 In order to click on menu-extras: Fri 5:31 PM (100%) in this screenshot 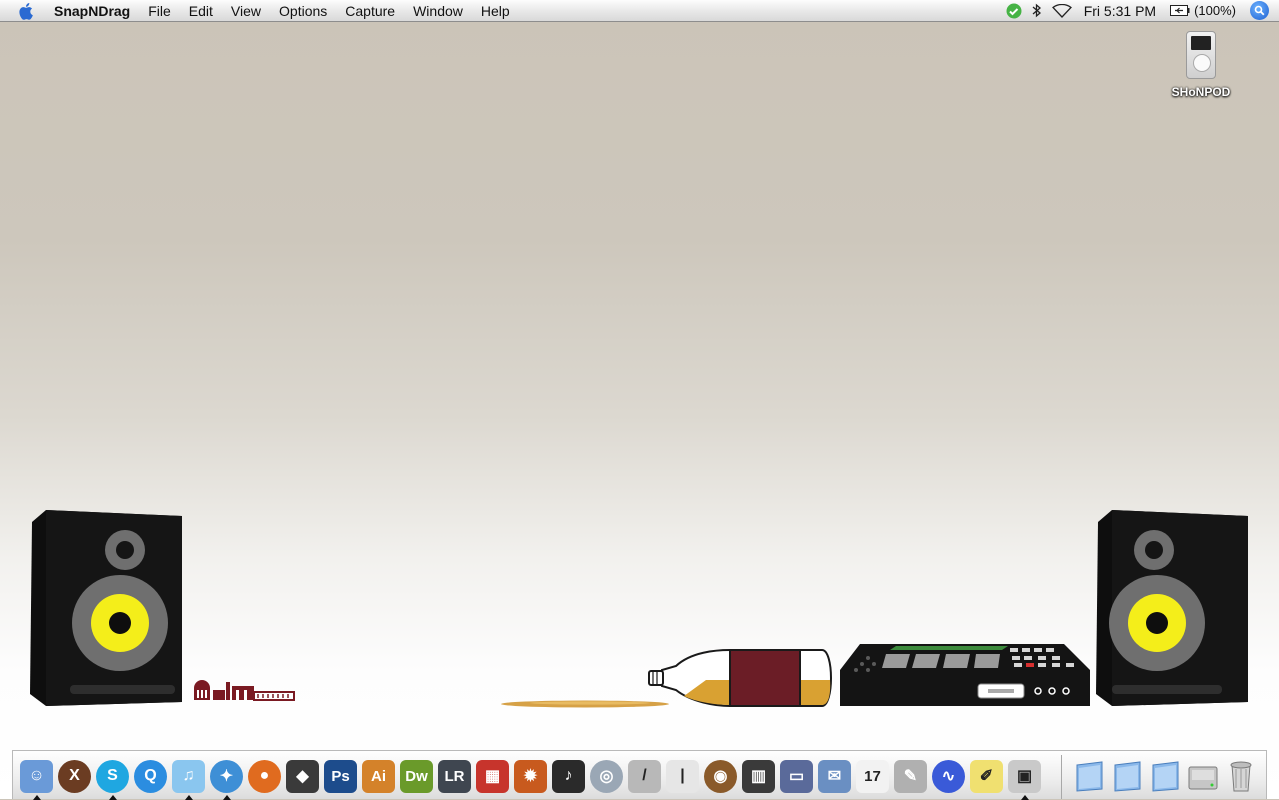, I will do `click(1137, 11)`.